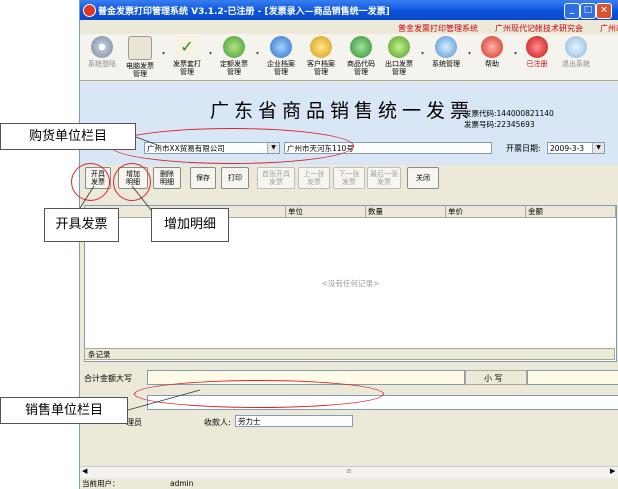 The width and height of the screenshot is (618, 489). Describe the element at coordinates (190, 225) in the screenshot. I see `add-detail-callout: 增加明细` at that location.